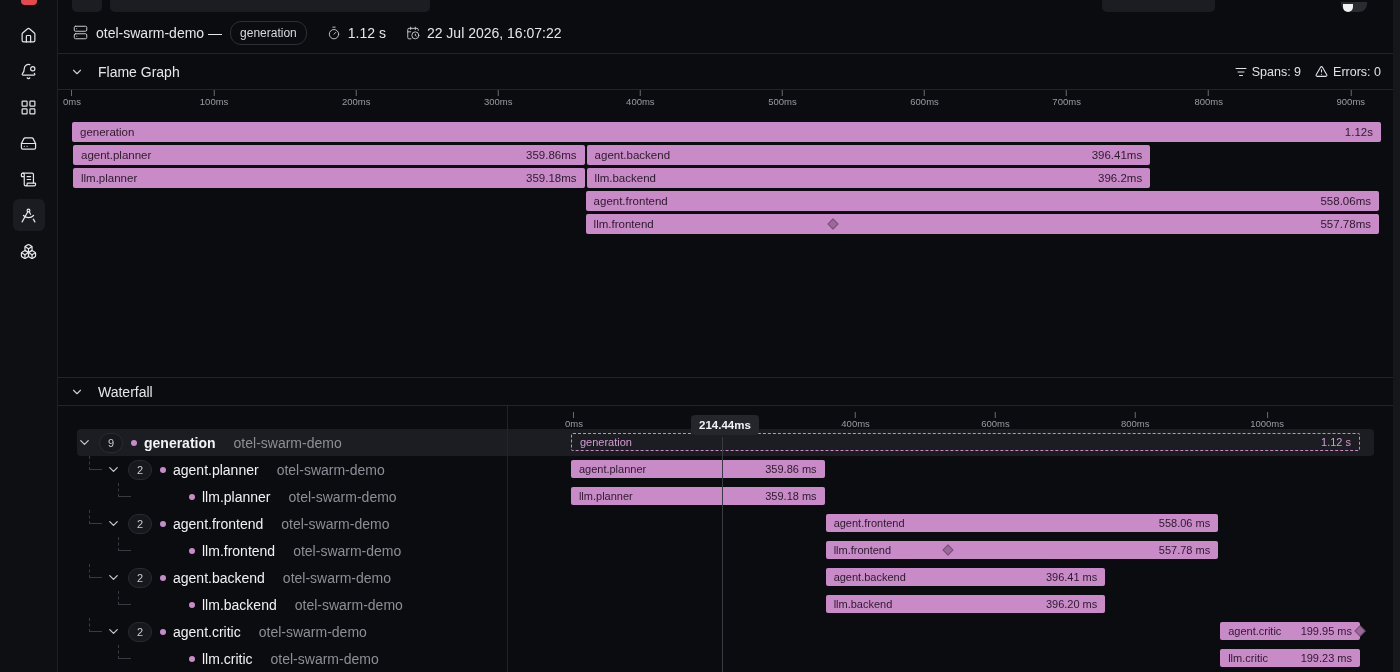 This screenshot has width=1400, height=672. I want to click on span-name: agent.planner, so click(216, 469).